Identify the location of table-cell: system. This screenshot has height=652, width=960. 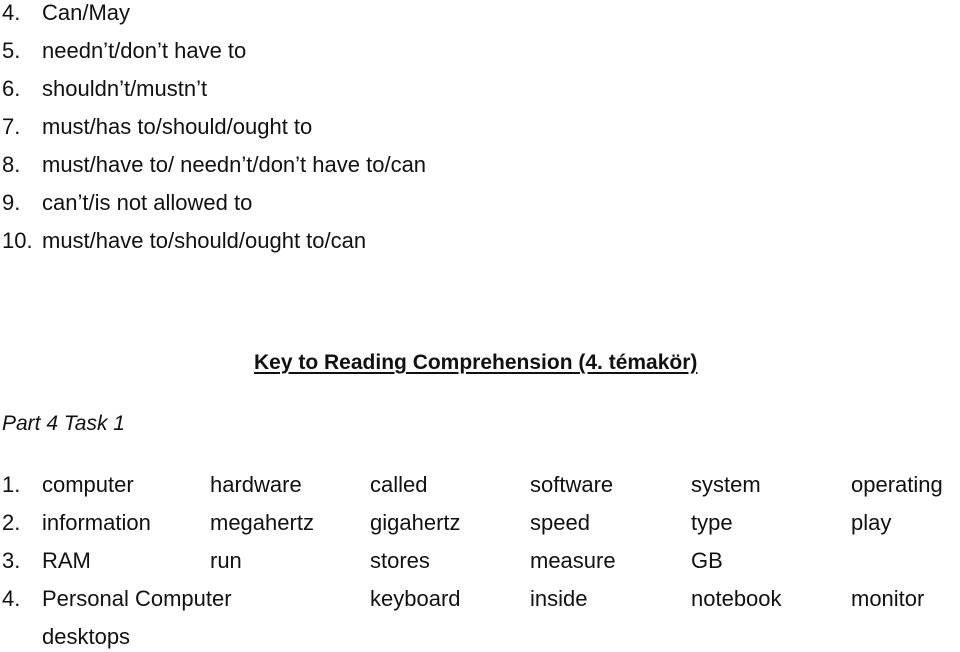
(726, 484).